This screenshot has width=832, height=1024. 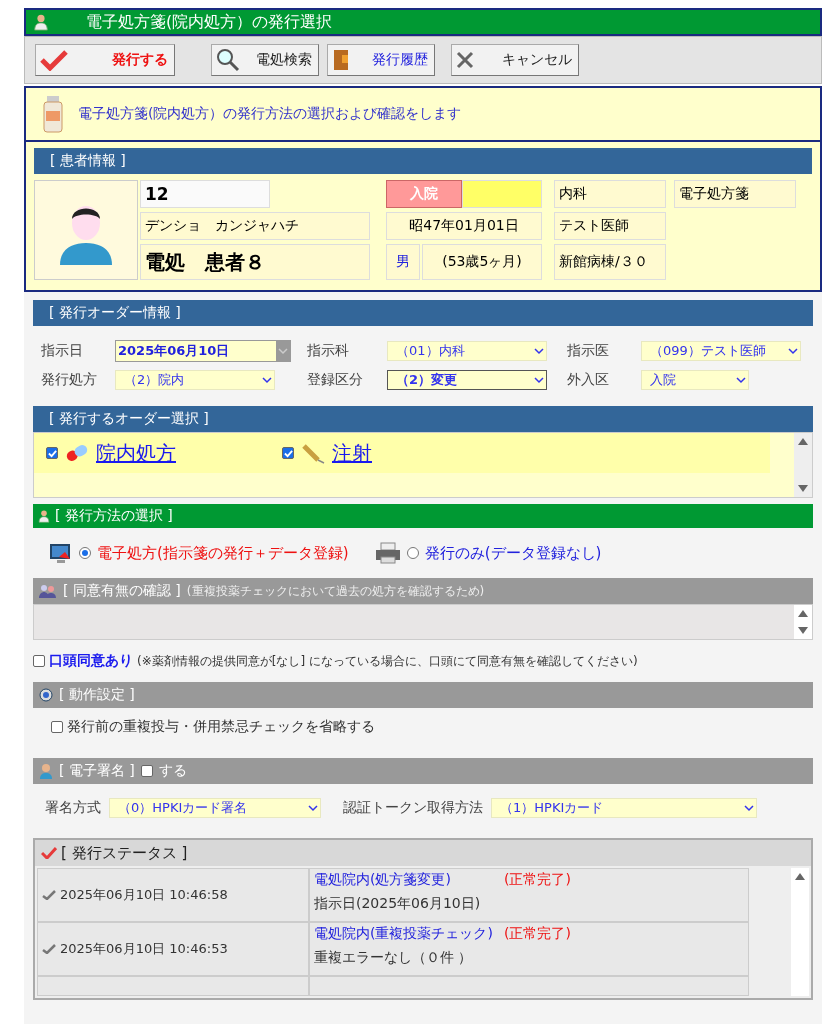 What do you see at coordinates (265, 60) in the screenshot?
I see `toolbar-button: 電処検索` at bounding box center [265, 60].